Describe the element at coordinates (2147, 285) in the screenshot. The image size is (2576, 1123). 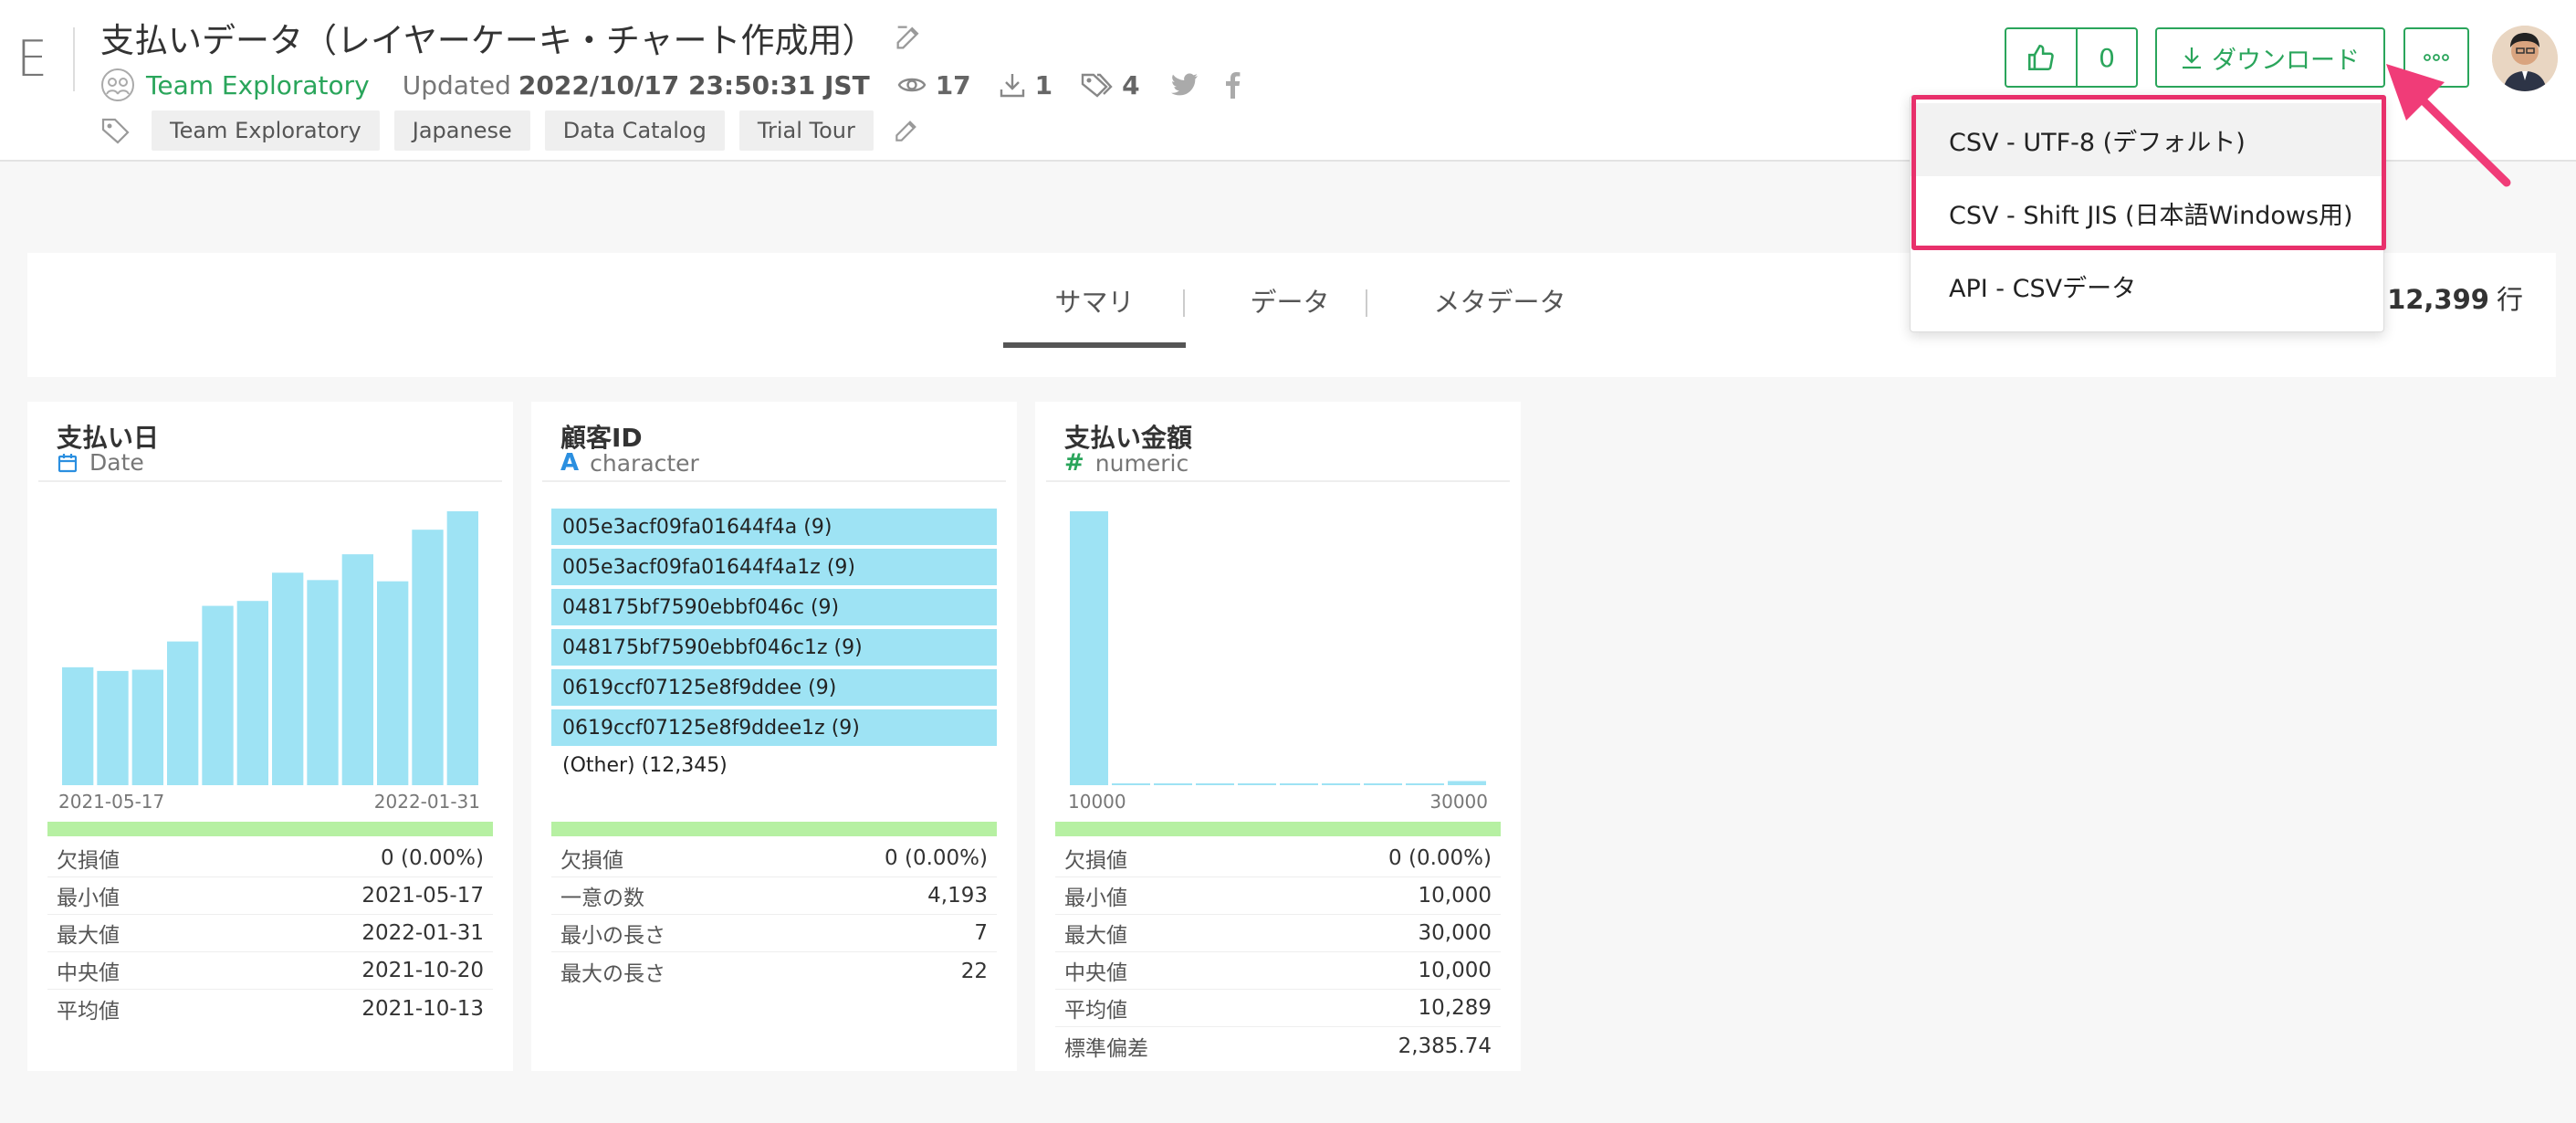
I see `menu-item-api-csv: API - CSVデータ` at that location.